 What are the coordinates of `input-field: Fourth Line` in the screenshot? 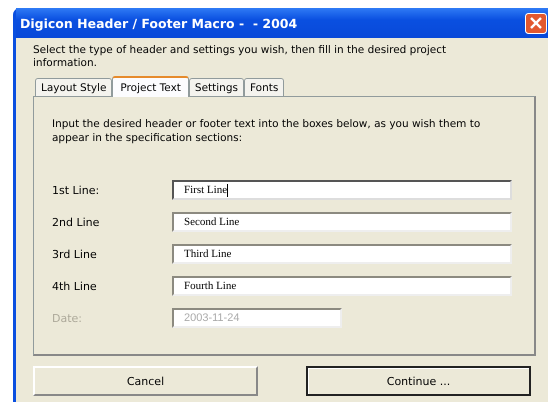 It's located at (342, 286).